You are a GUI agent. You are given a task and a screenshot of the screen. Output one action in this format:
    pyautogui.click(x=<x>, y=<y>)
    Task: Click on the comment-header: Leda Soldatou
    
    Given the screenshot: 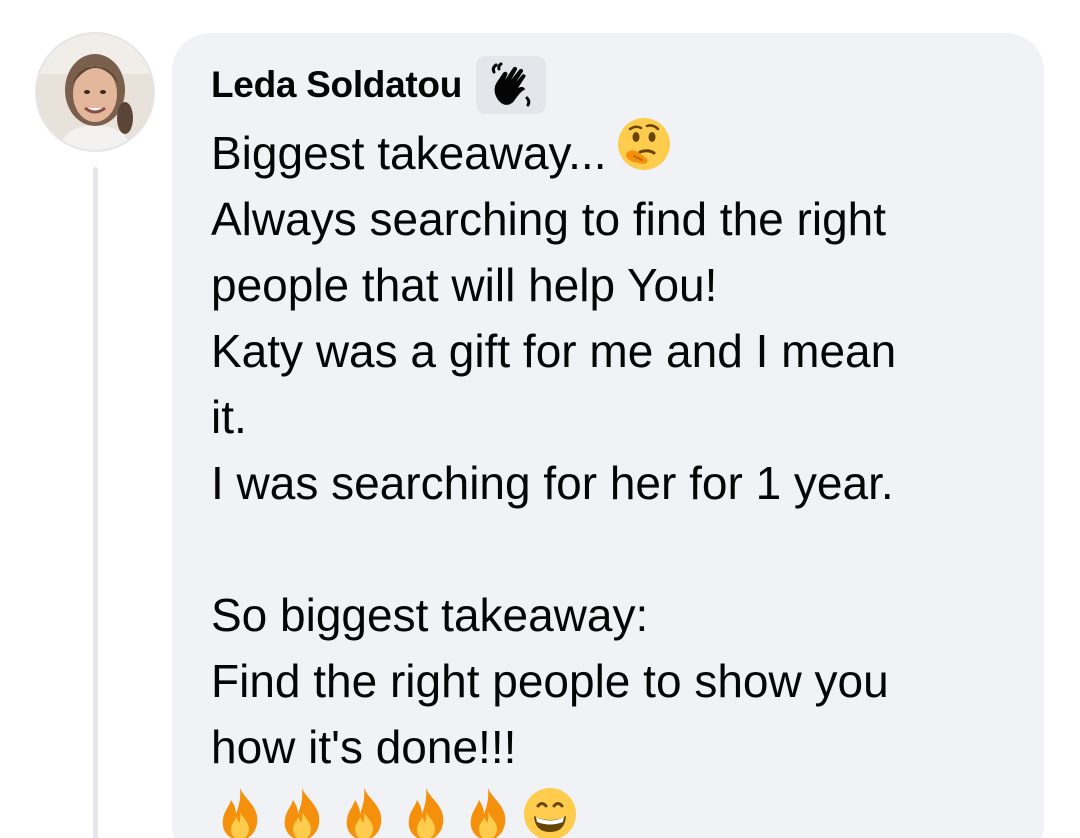 What is the action you would take?
    pyautogui.click(x=378, y=85)
    